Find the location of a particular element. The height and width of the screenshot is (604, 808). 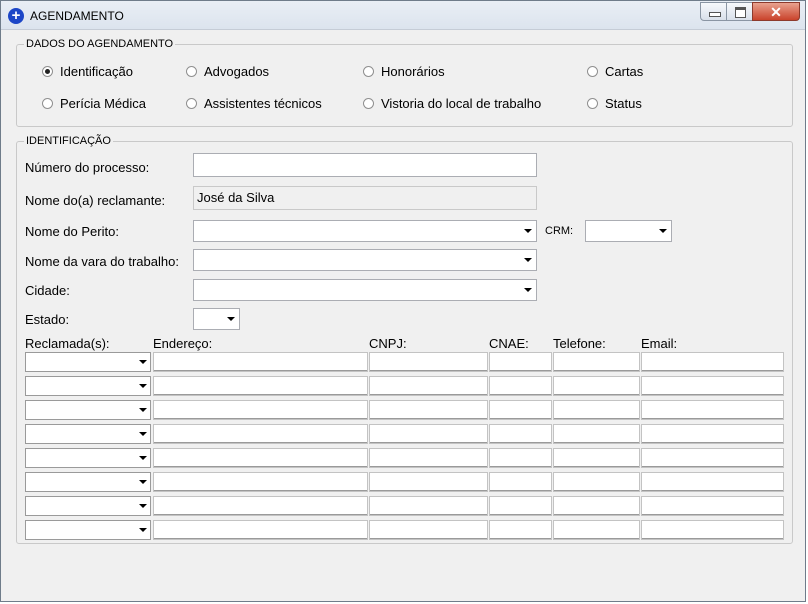

radio-indicator-selected is located at coordinates (47, 71).